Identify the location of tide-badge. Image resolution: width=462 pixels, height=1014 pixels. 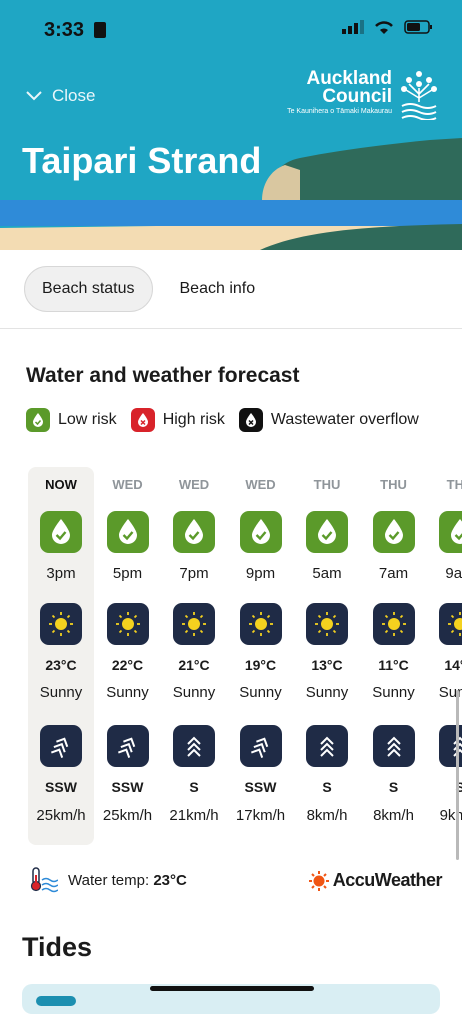
(56, 1001).